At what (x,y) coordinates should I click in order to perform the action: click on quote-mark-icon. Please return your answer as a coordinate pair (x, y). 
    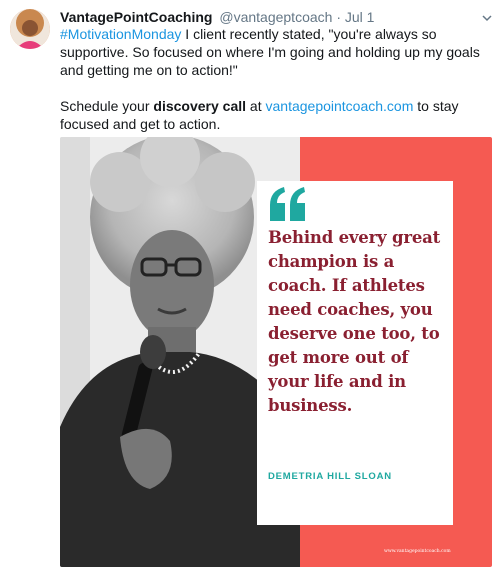
    Looking at the image, I should click on (287, 204).